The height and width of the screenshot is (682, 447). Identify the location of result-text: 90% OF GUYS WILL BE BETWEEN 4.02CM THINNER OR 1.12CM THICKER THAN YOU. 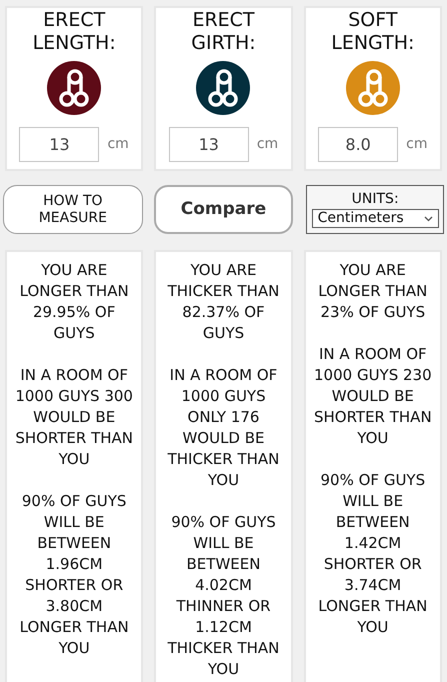
(223, 596).